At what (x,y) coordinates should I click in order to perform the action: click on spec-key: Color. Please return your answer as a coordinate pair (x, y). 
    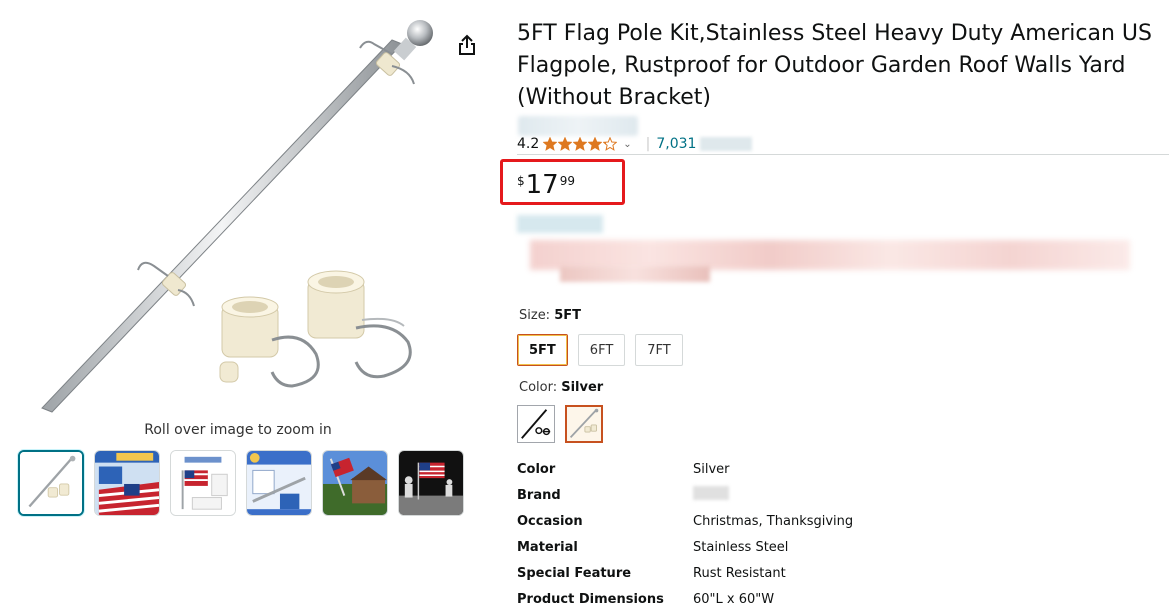
    Looking at the image, I should click on (536, 469).